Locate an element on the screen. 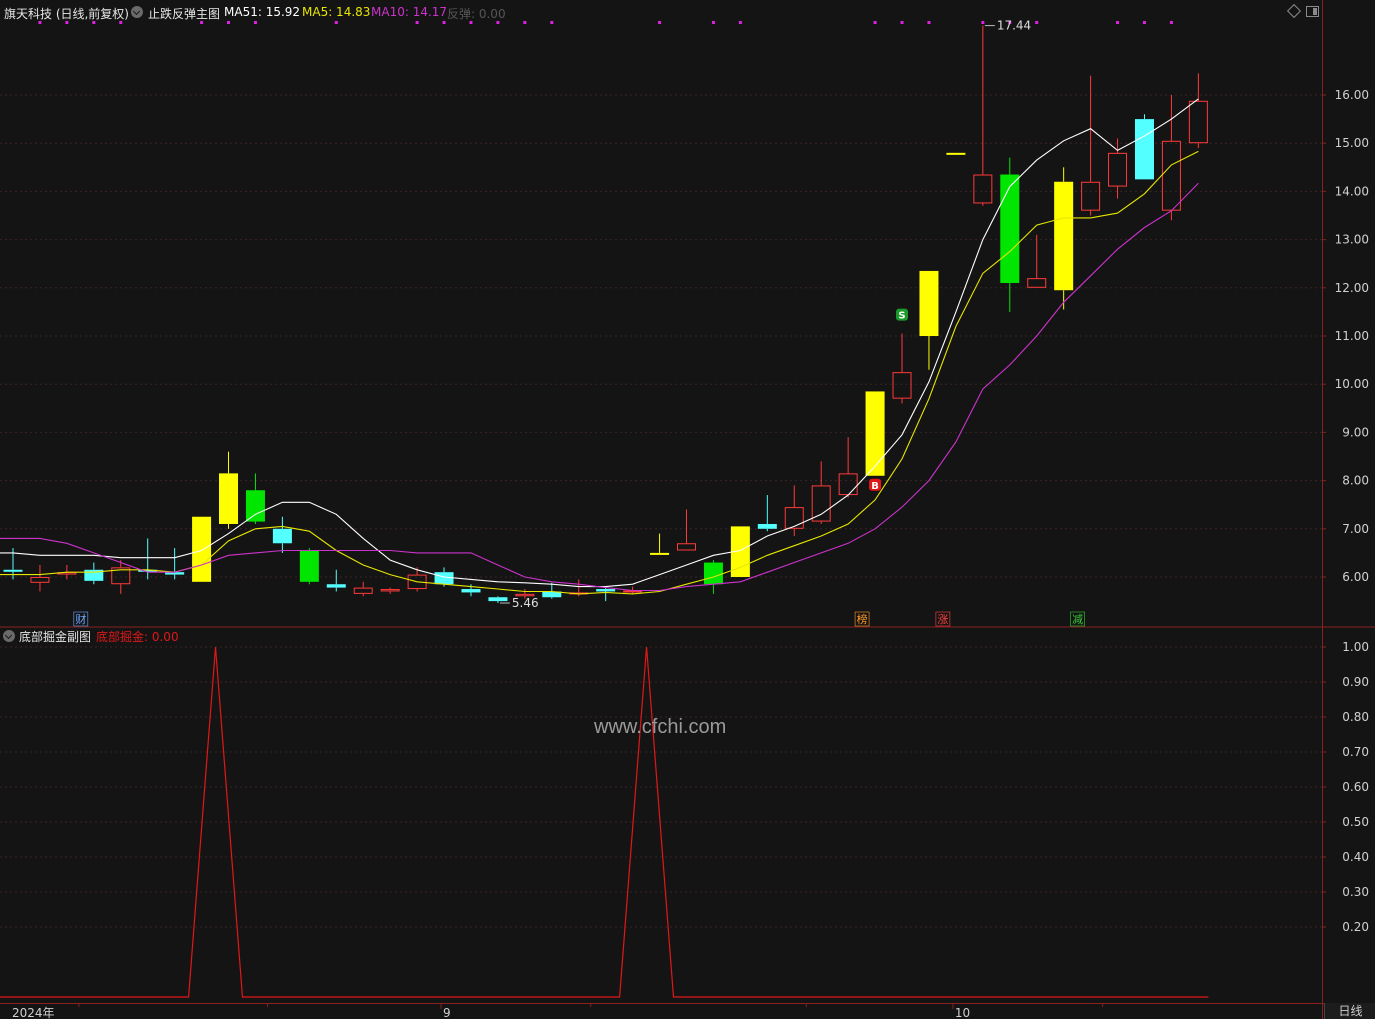 Image resolution: width=1375 pixels, height=1019 pixels. event-tag: 财 is located at coordinates (80, 619).